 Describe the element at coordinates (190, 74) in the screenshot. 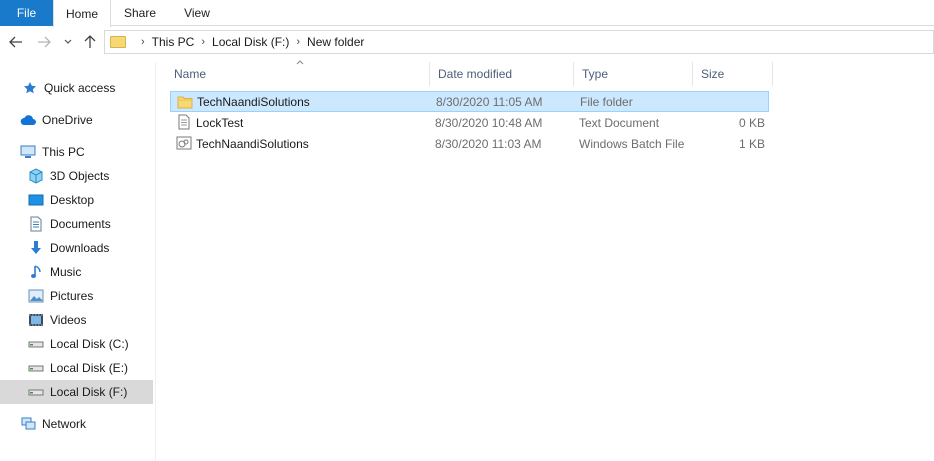

I see `column-header-label: Name` at that location.